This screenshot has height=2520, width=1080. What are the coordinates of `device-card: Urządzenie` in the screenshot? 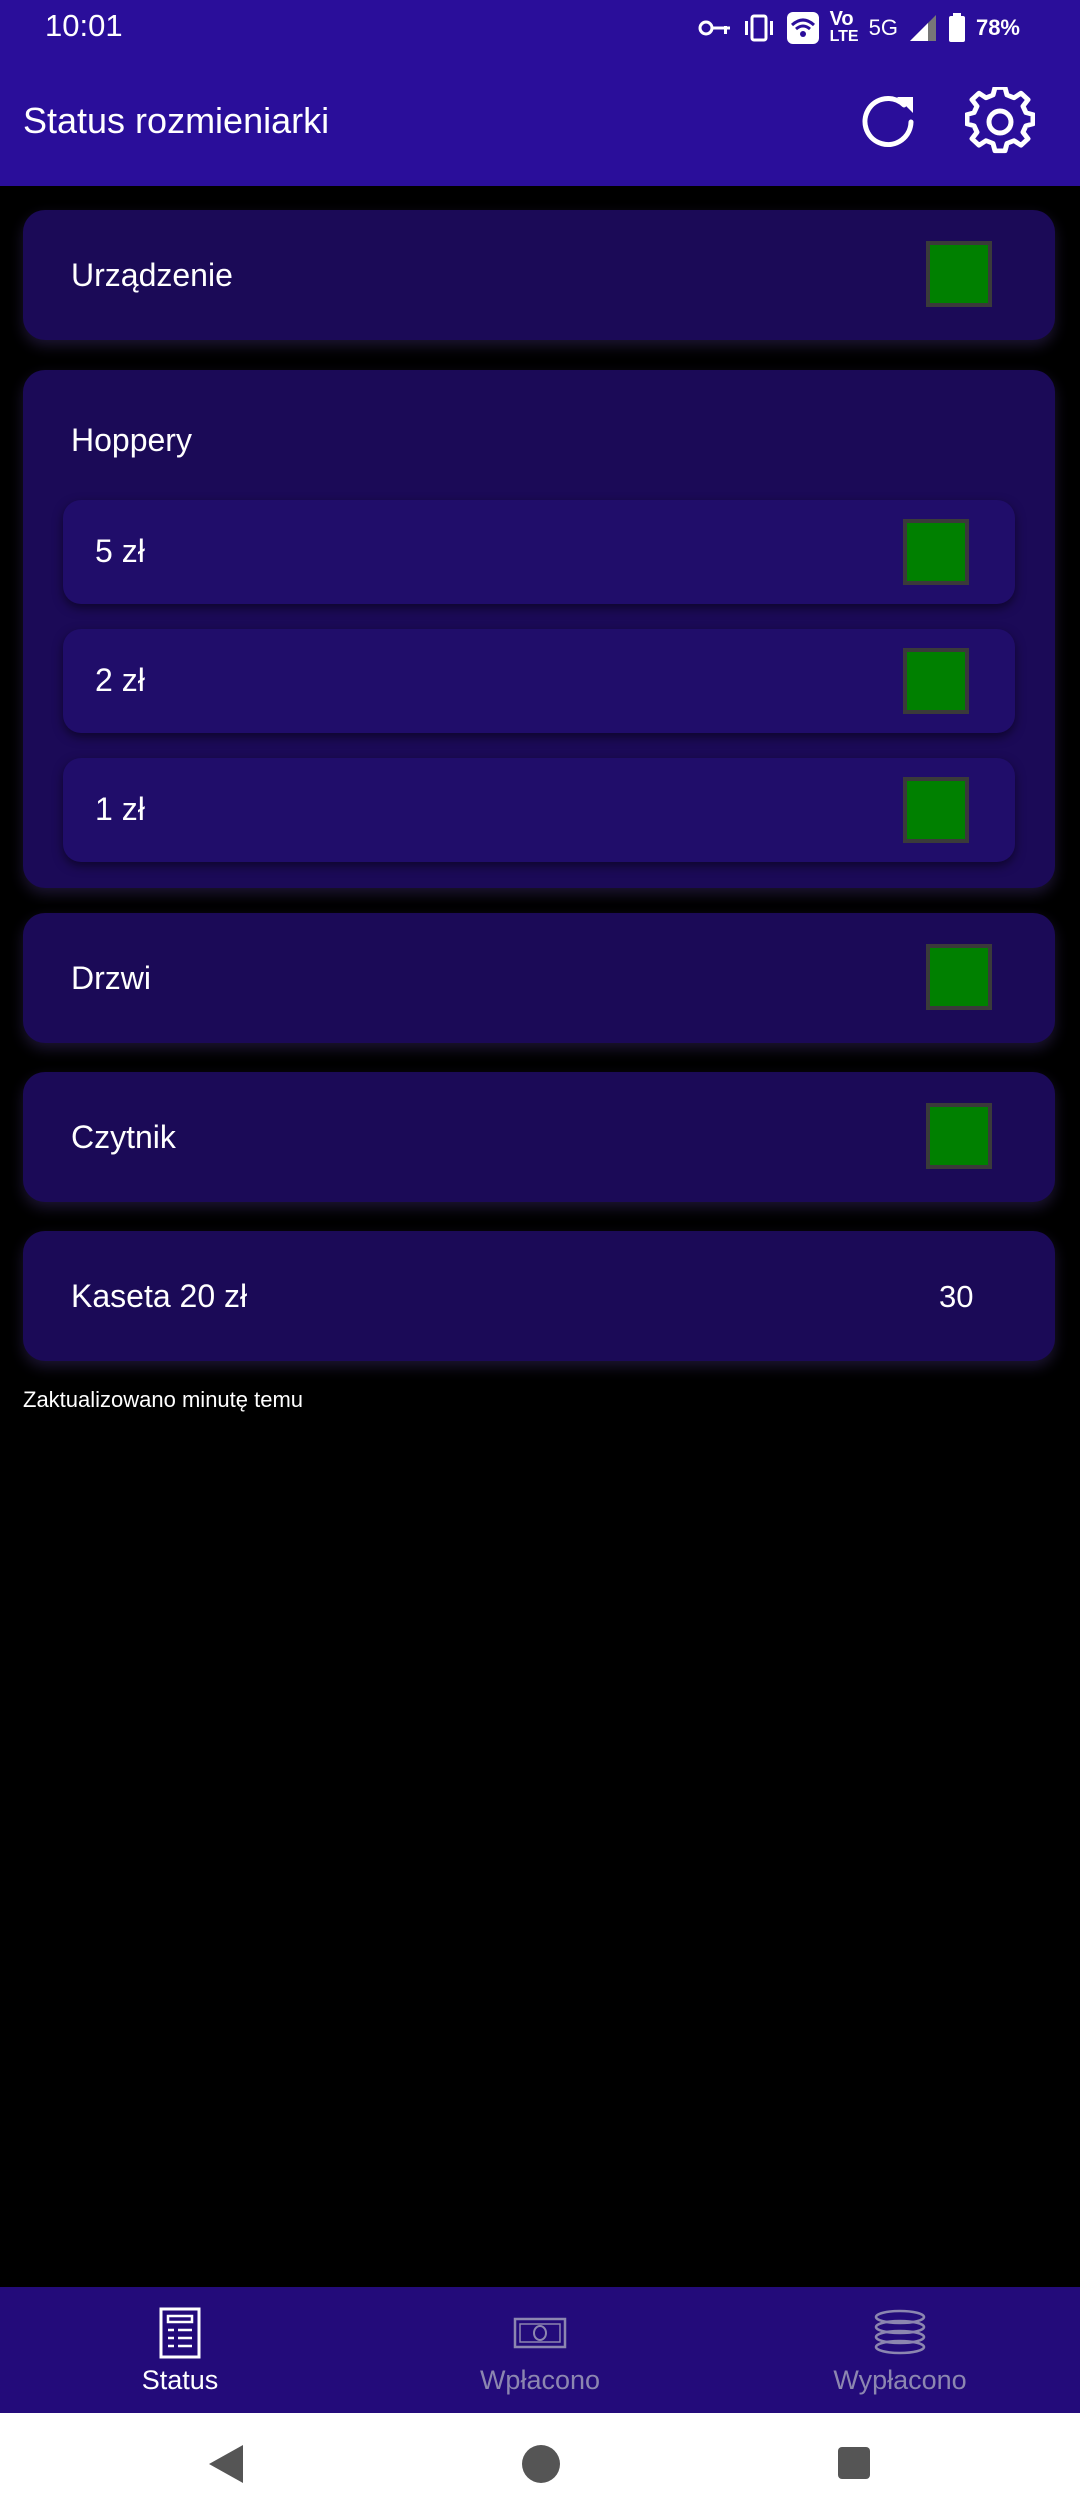 It's located at (539, 275).